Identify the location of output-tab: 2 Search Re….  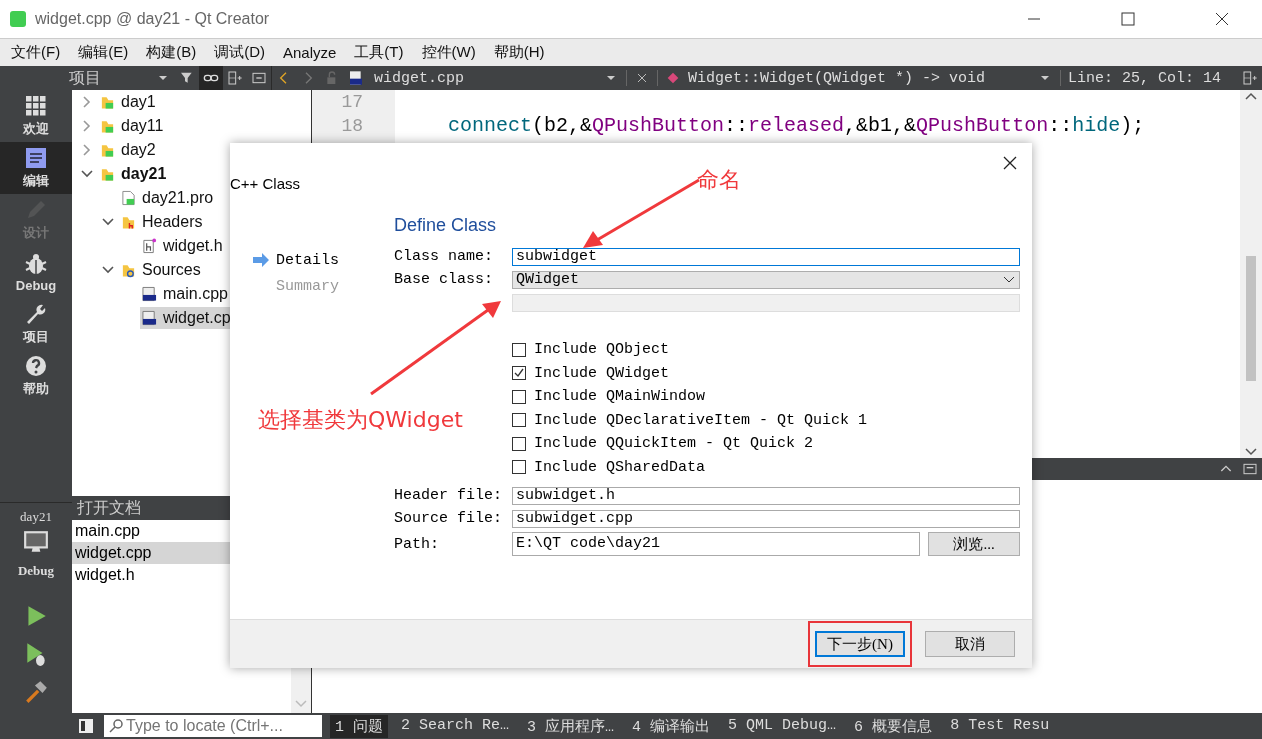
(455, 726).